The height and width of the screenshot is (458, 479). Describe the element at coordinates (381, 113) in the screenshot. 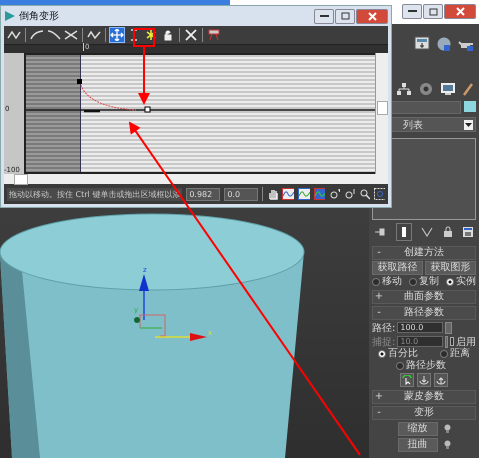

I see `vertical-scrollbar` at that location.